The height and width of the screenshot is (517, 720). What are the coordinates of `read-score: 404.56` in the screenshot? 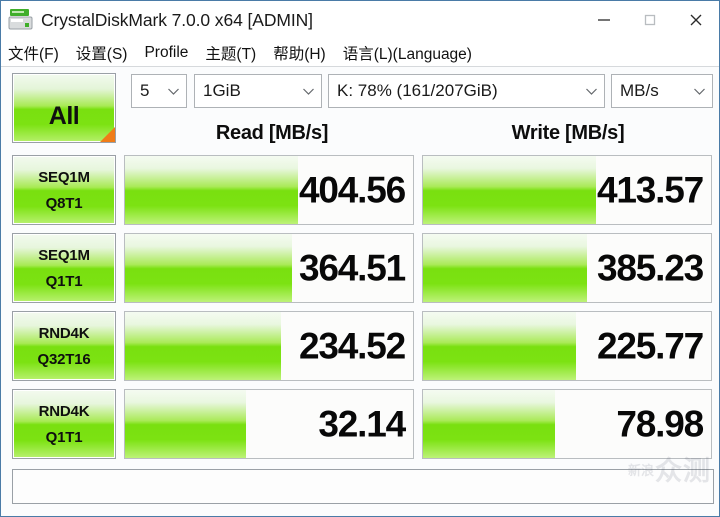 It's located at (352, 190).